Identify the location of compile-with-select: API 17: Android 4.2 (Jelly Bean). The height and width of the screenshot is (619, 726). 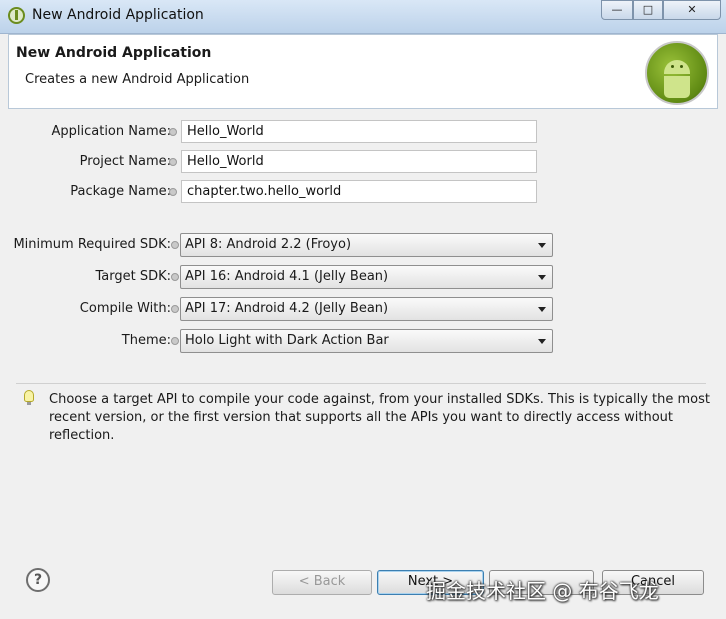
(366, 309).